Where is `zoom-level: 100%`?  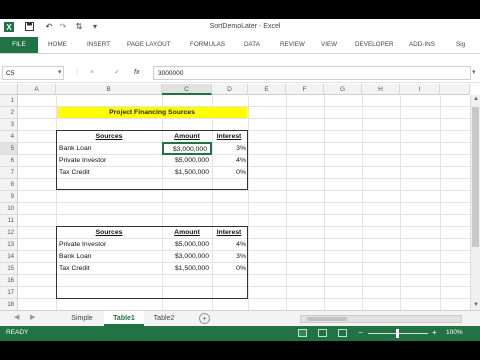
zoom-level: 100% is located at coordinates (454, 332).